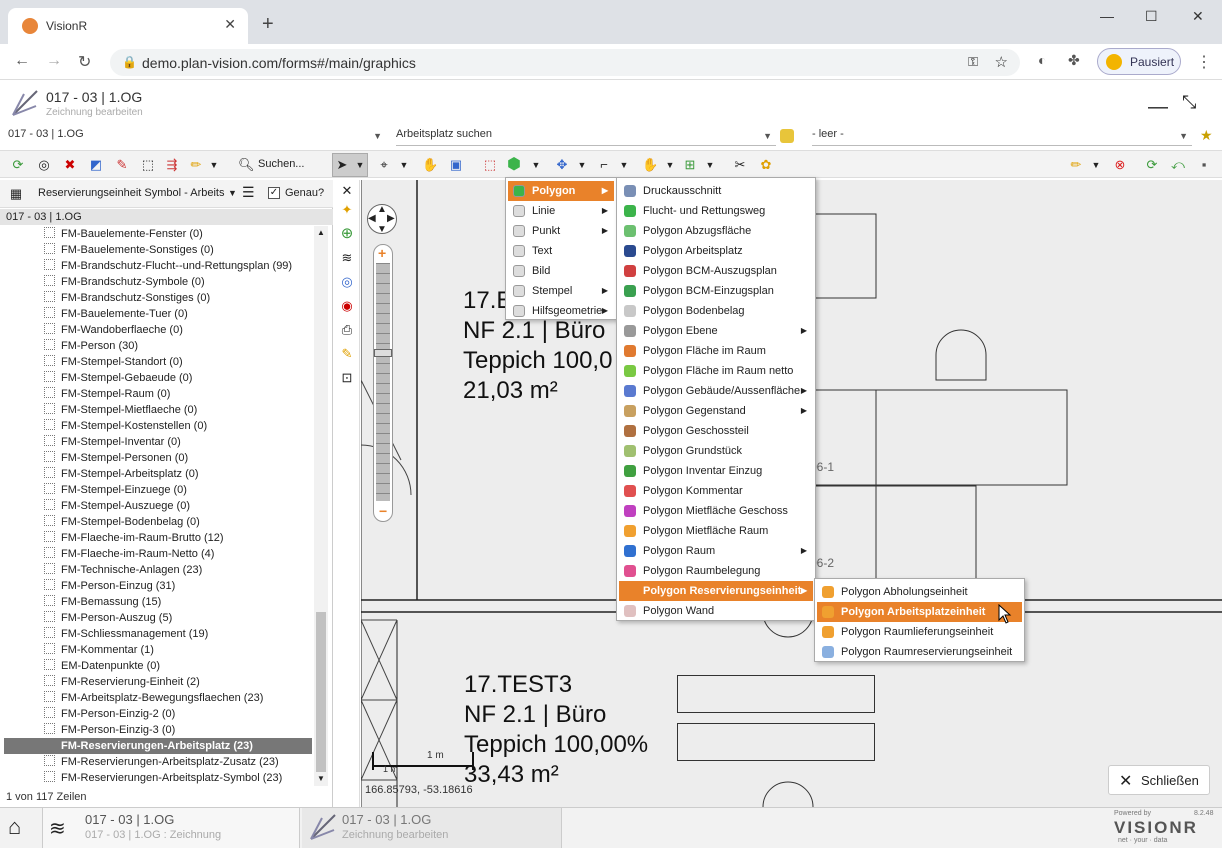  What do you see at coordinates (430, 165) in the screenshot?
I see `pan-hand-icon: ✋` at bounding box center [430, 165].